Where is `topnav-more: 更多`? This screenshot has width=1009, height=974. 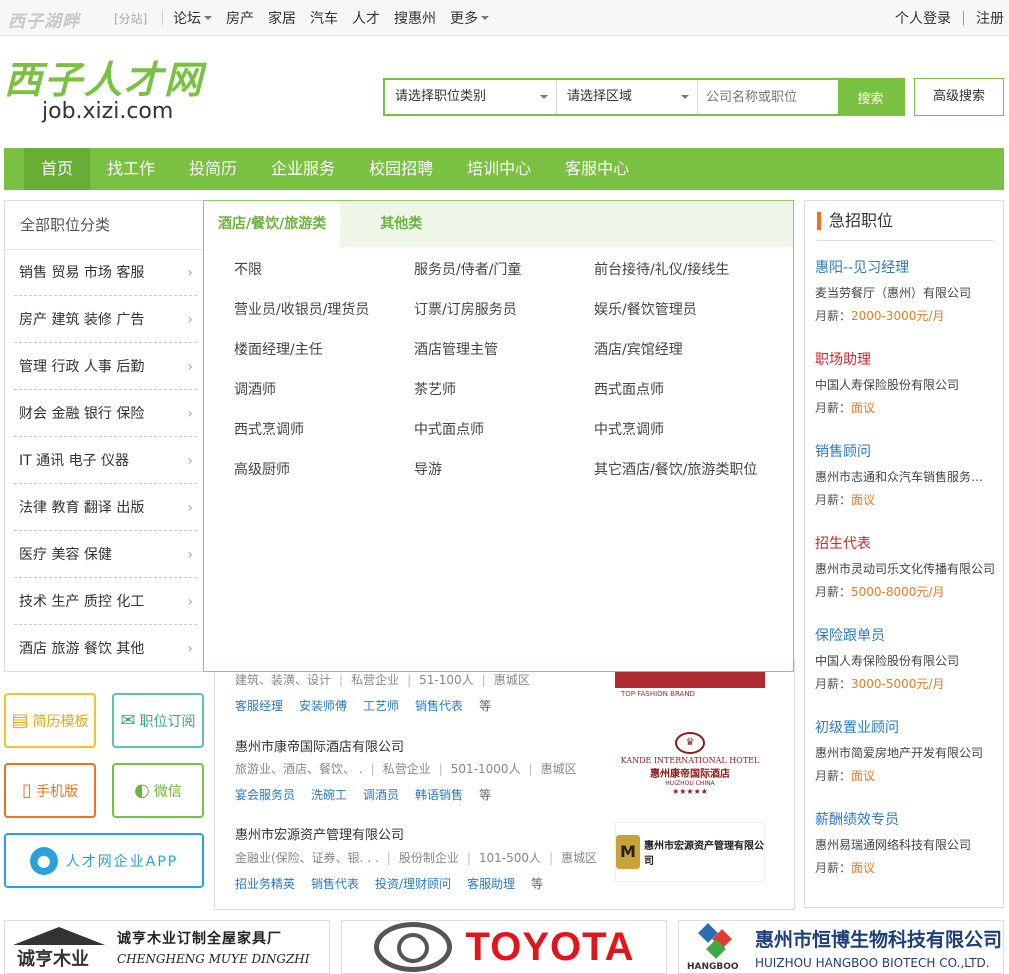 topnav-more: 更多 is located at coordinates (469, 18).